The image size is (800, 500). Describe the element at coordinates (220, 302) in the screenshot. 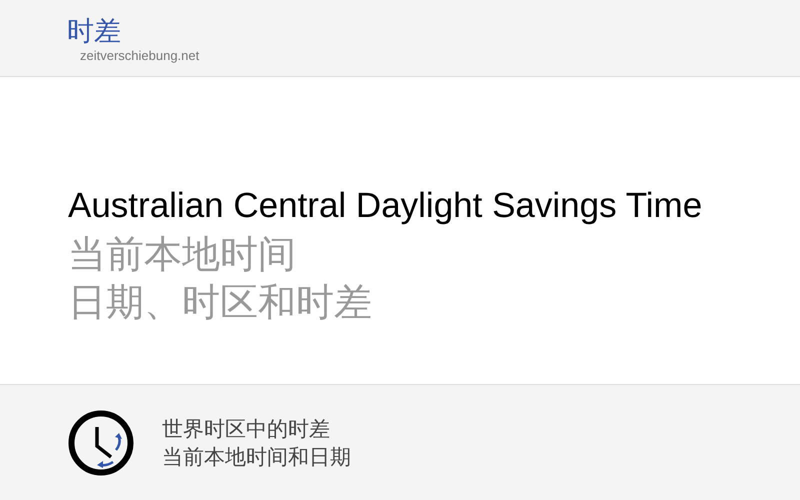

I see `subtitle-line: 日期、时区和时差` at that location.